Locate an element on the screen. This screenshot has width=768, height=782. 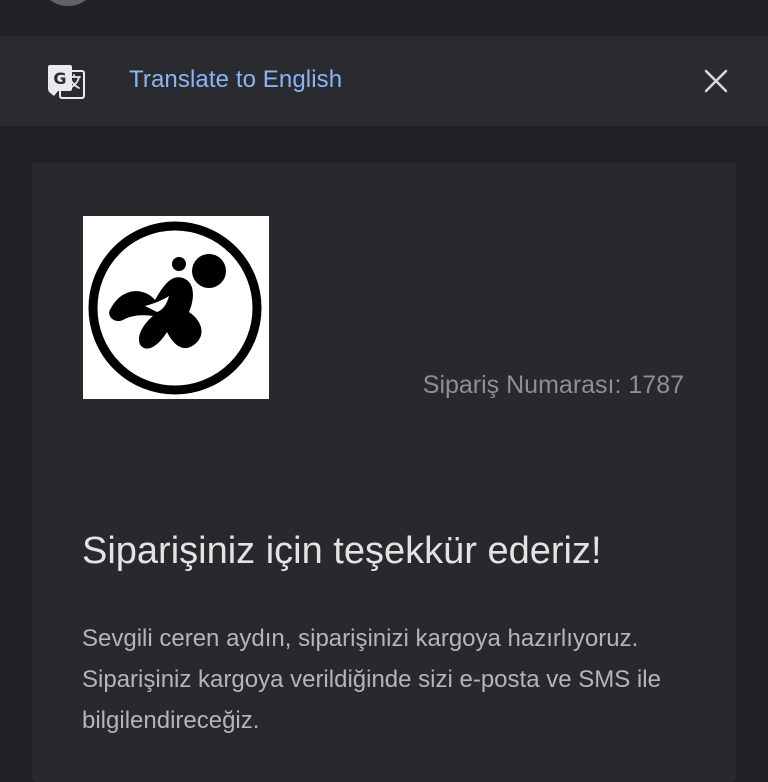
brand-logo is located at coordinates (176, 307).